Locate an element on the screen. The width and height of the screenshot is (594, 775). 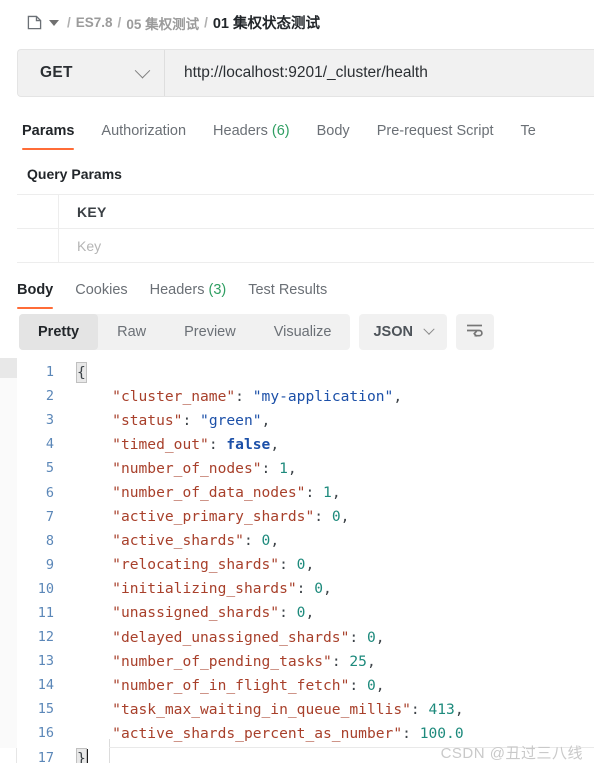
code-line-content: "relocating_shards": 0, is located at coordinates (330, 565).